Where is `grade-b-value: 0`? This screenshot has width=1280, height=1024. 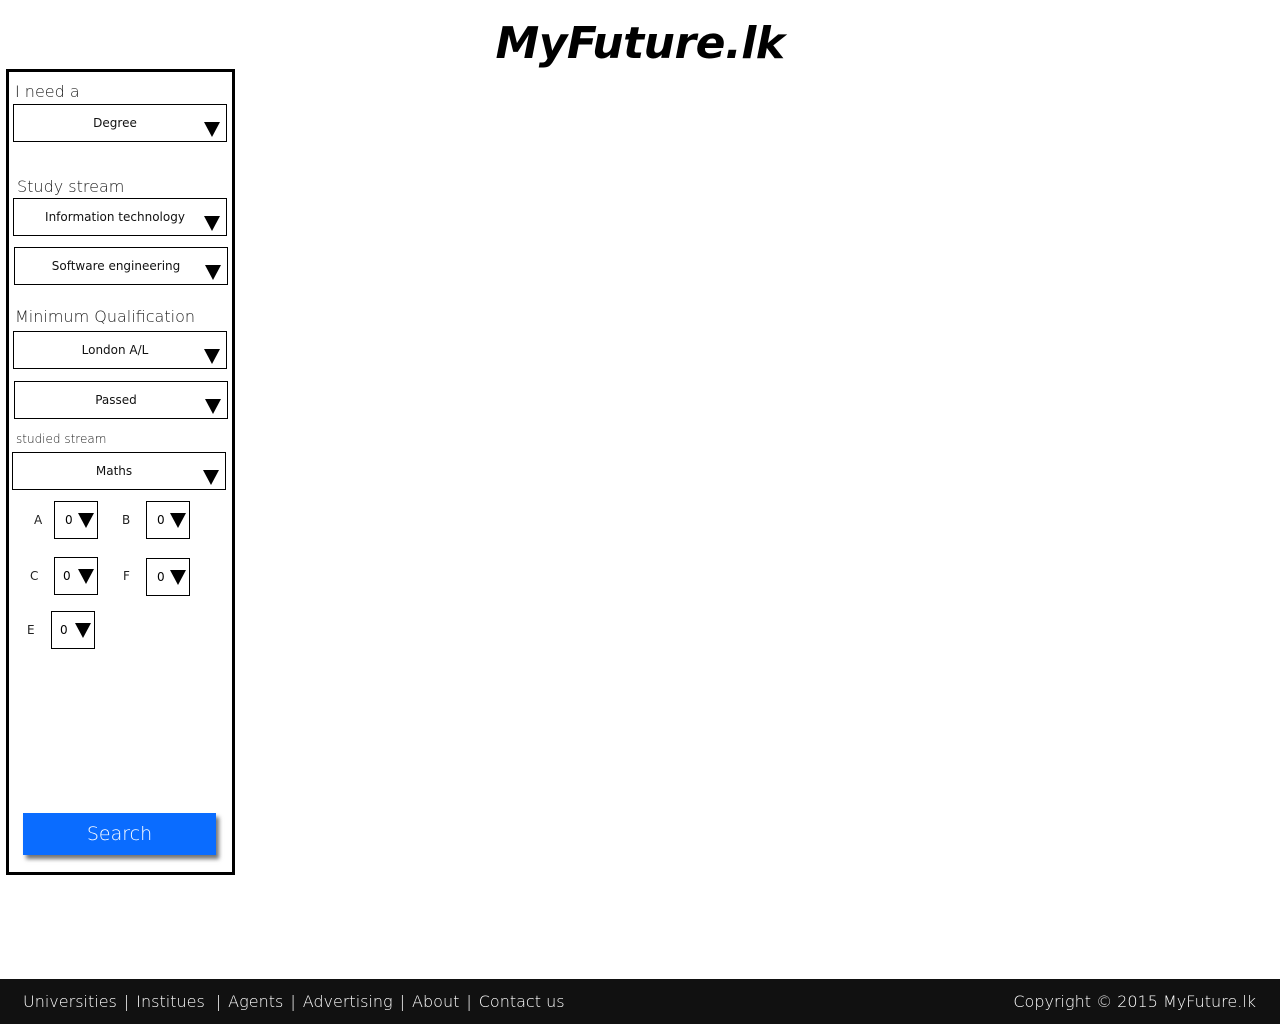 grade-b-value: 0 is located at coordinates (161, 520).